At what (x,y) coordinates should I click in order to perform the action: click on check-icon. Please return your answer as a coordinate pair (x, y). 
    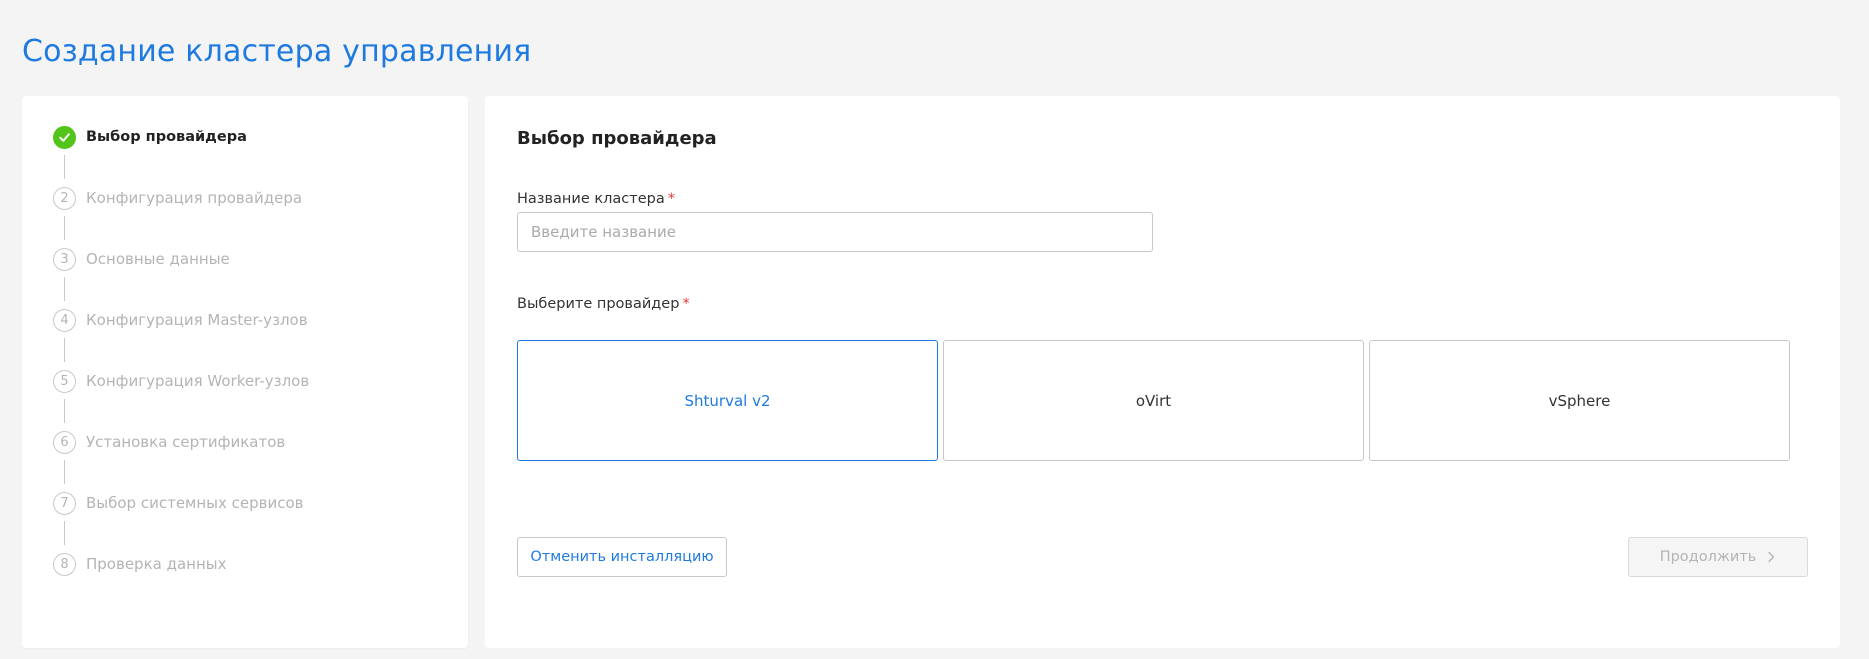
    Looking at the image, I should click on (64, 137).